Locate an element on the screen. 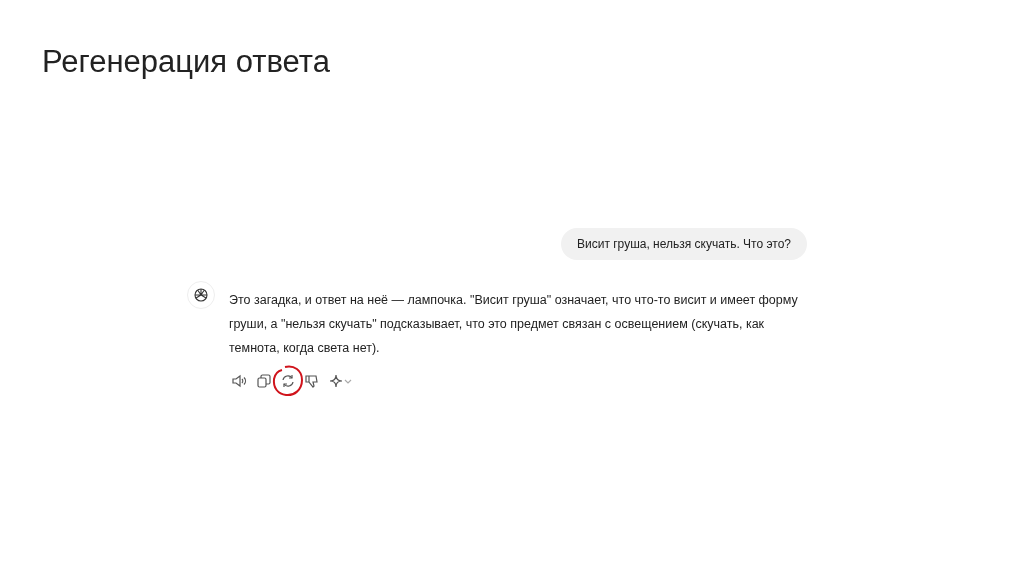 Image resolution: width=1024 pixels, height=574 pixels. dislike-button is located at coordinates (312, 381).